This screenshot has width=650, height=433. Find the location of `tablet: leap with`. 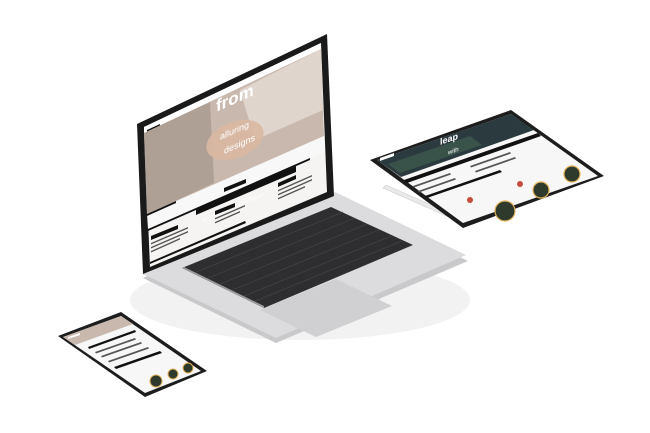

tablet: leap with is located at coordinates (487, 169).